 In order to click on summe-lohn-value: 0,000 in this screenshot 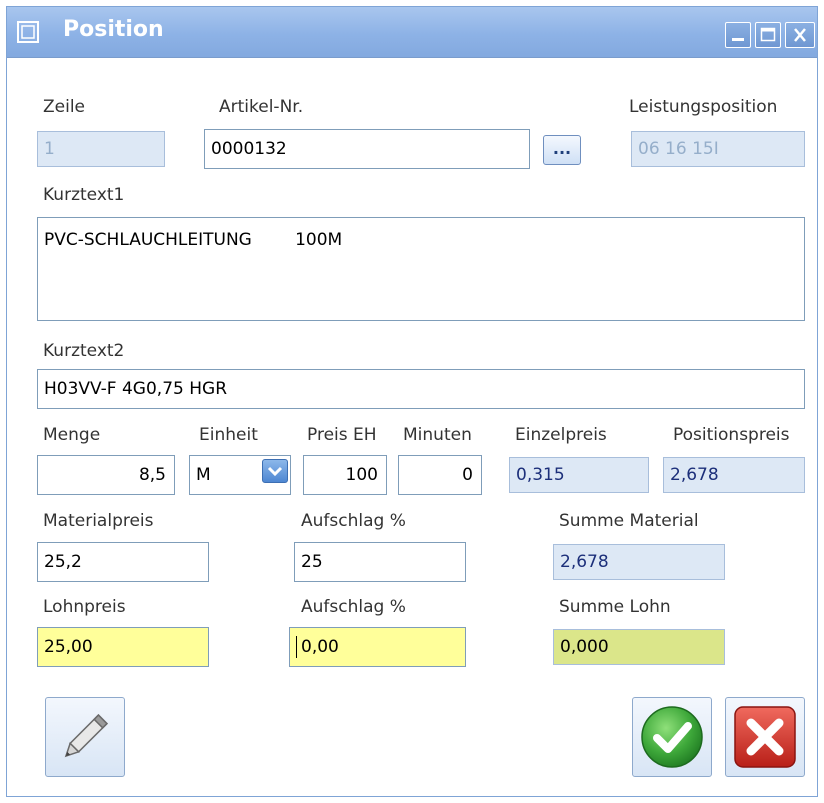, I will do `click(584, 647)`.